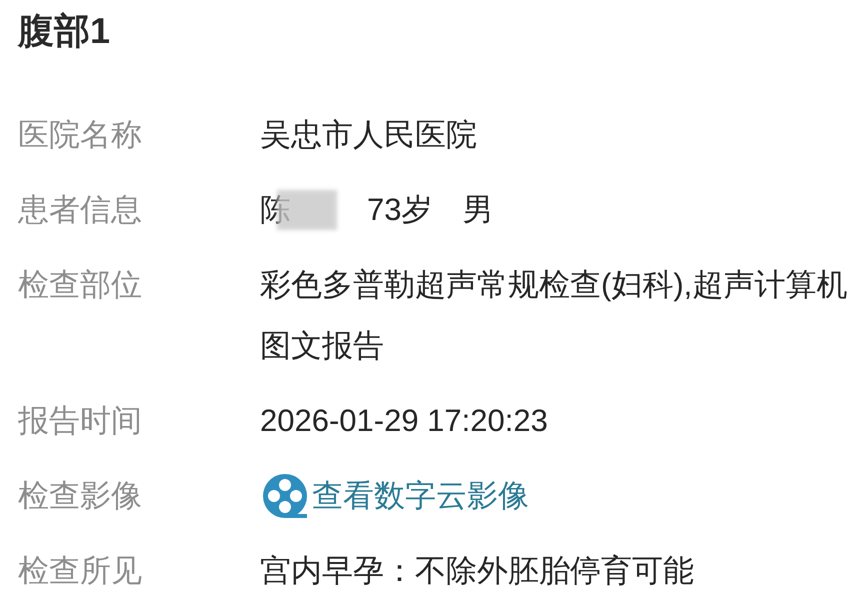  Describe the element at coordinates (477, 571) in the screenshot. I see `field-value: 宫内早孕：不除外胚胎停育可能` at that location.